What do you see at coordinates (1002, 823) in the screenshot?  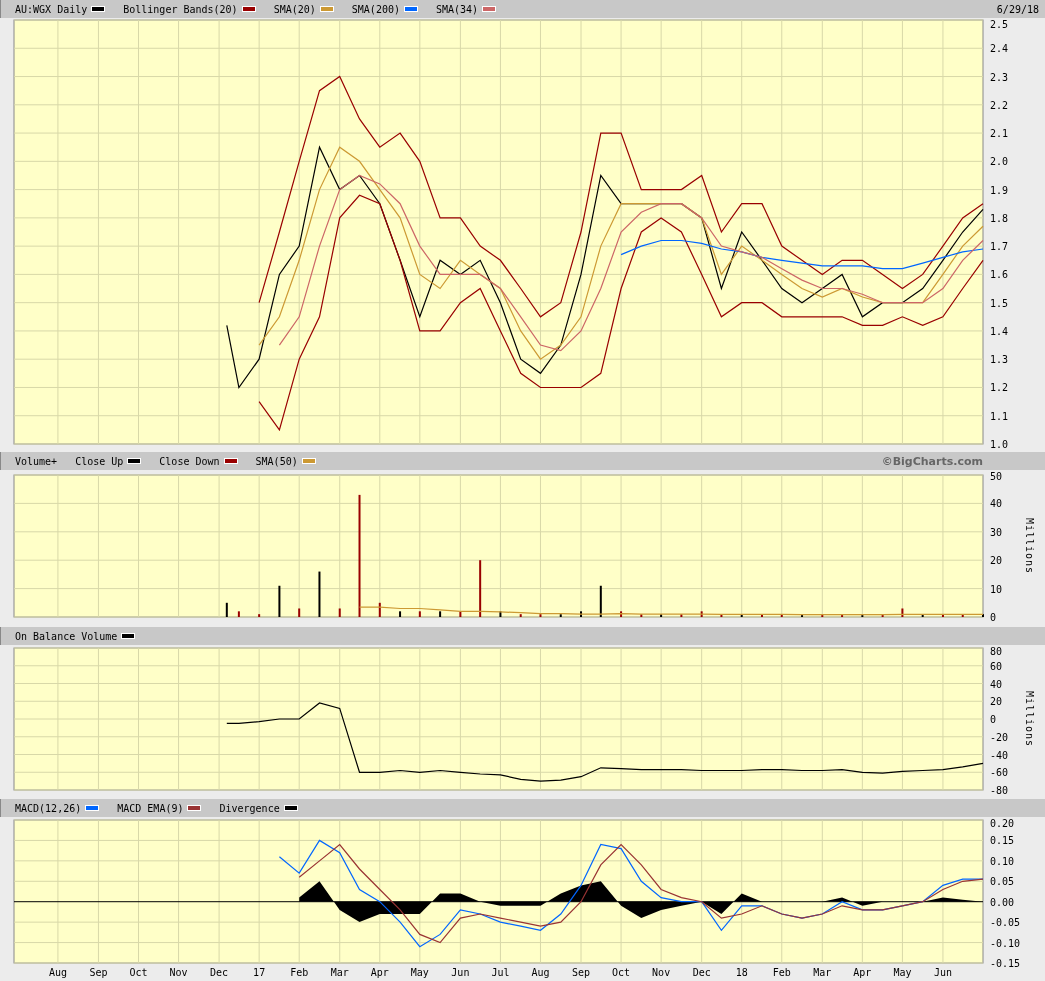 I see `axis-label: 0.20` at bounding box center [1002, 823].